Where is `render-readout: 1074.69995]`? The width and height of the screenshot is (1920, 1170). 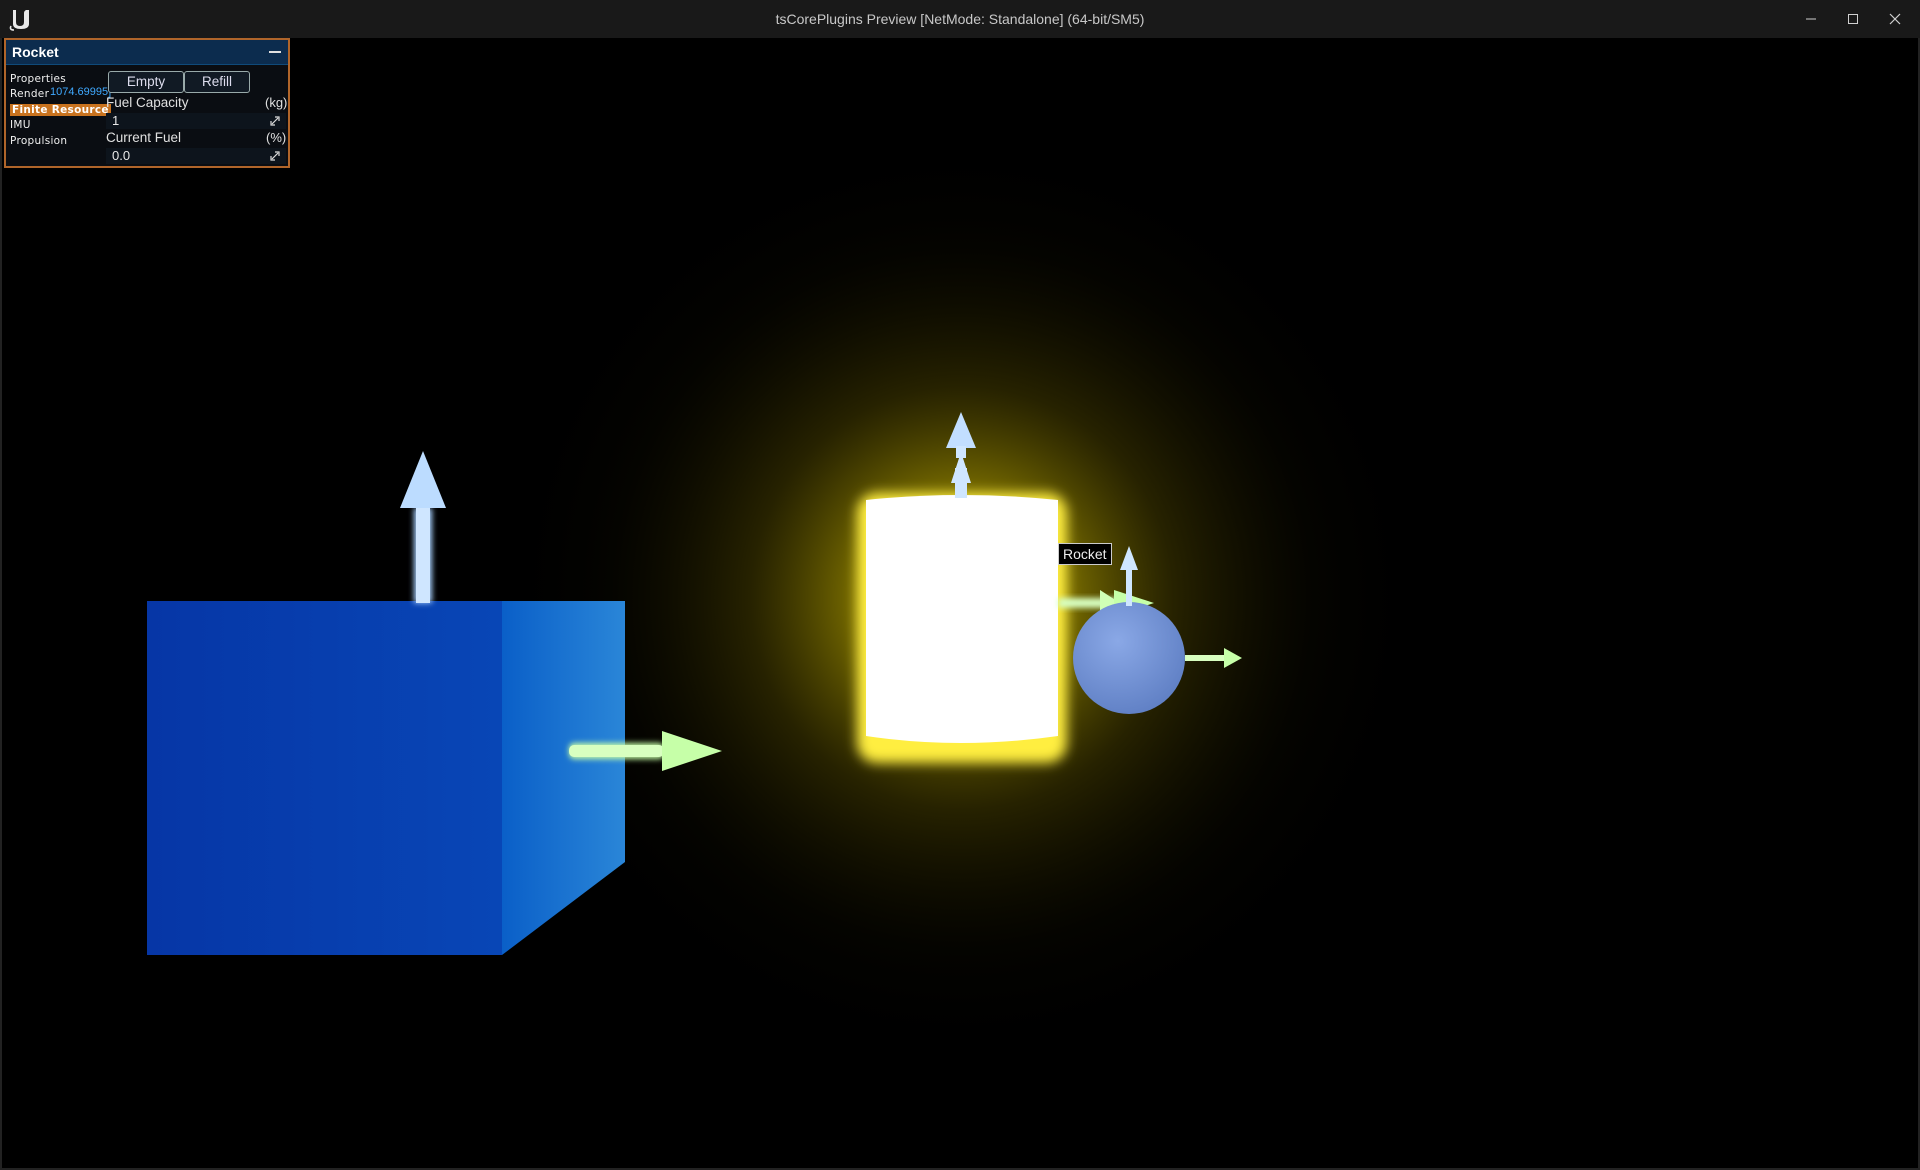 render-readout: 1074.69995] is located at coordinates (81, 92).